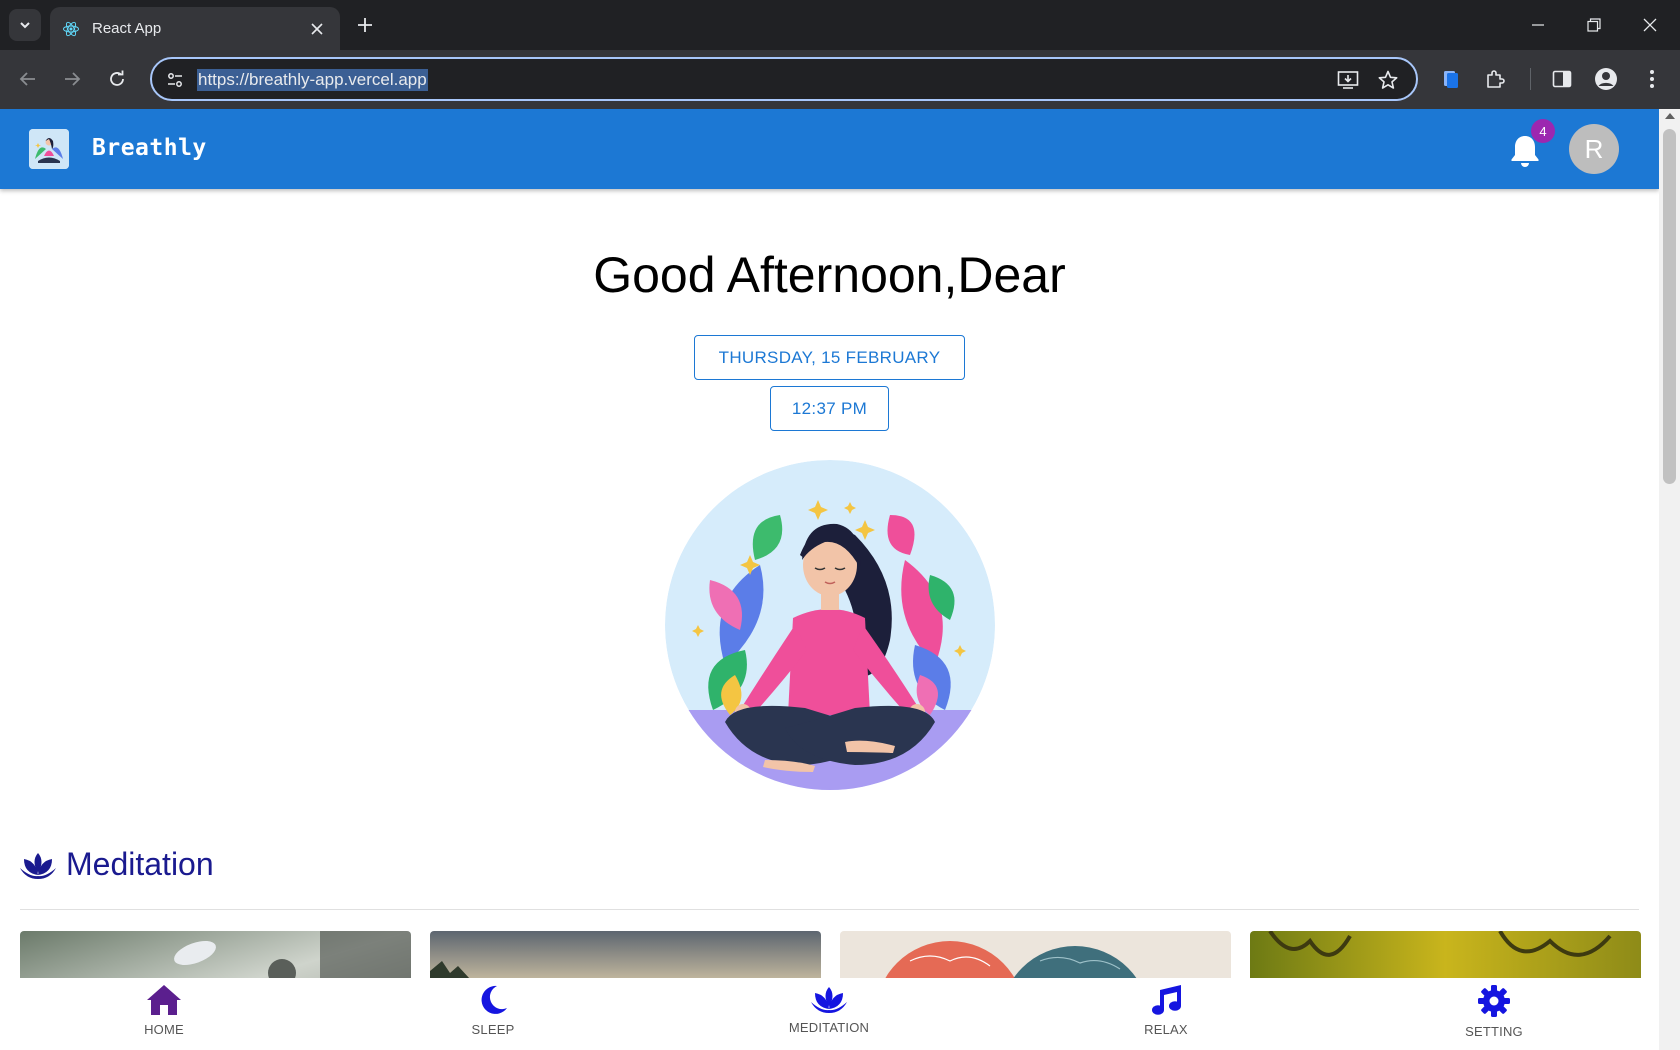 The image size is (1680, 1050). I want to click on nav-meditation: MEDITATION, so click(829, 1014).